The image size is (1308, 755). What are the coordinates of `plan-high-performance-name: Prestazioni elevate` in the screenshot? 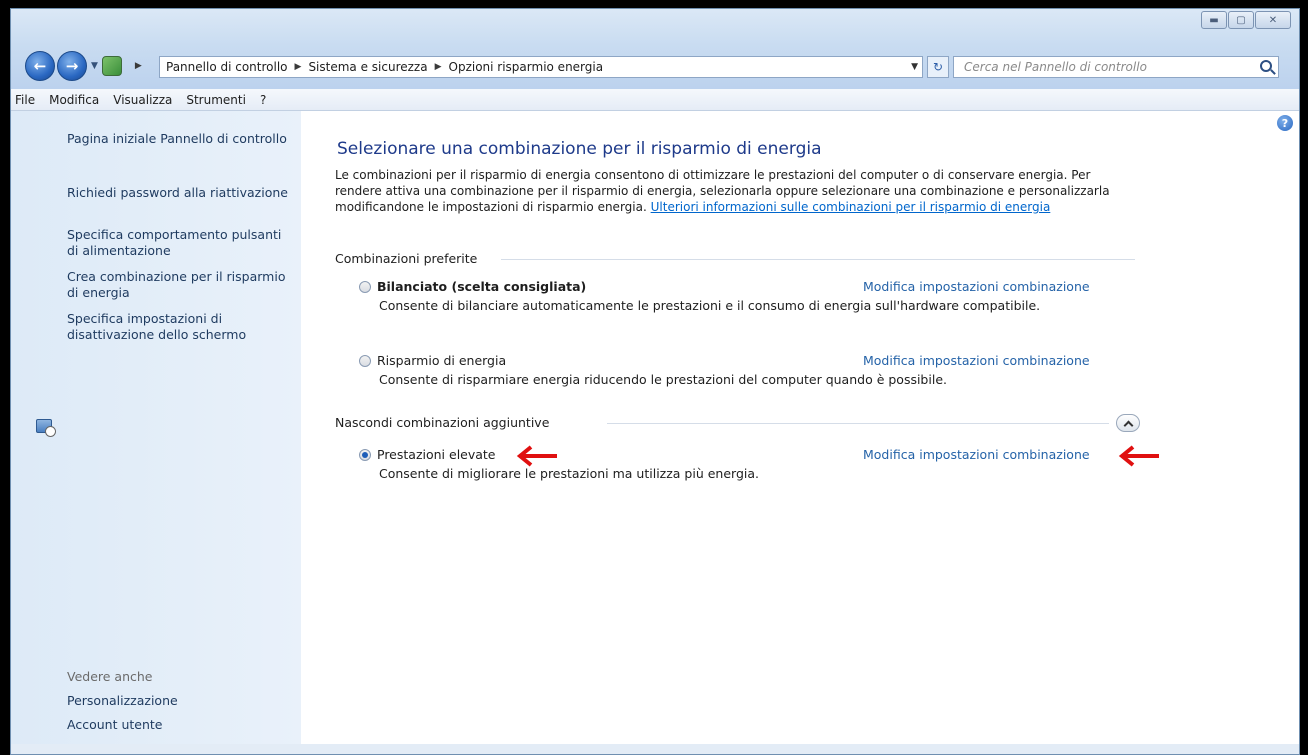 It's located at (436, 454).